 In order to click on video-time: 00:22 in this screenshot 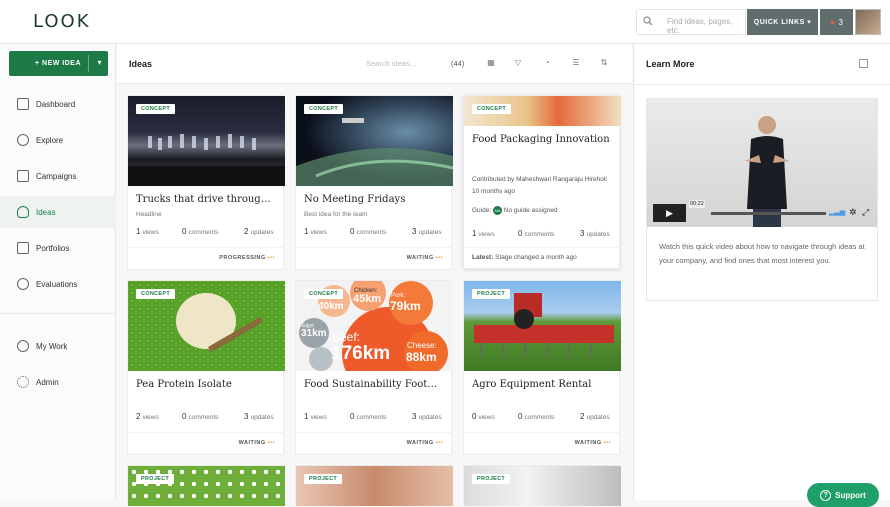, I will do `click(697, 204)`.